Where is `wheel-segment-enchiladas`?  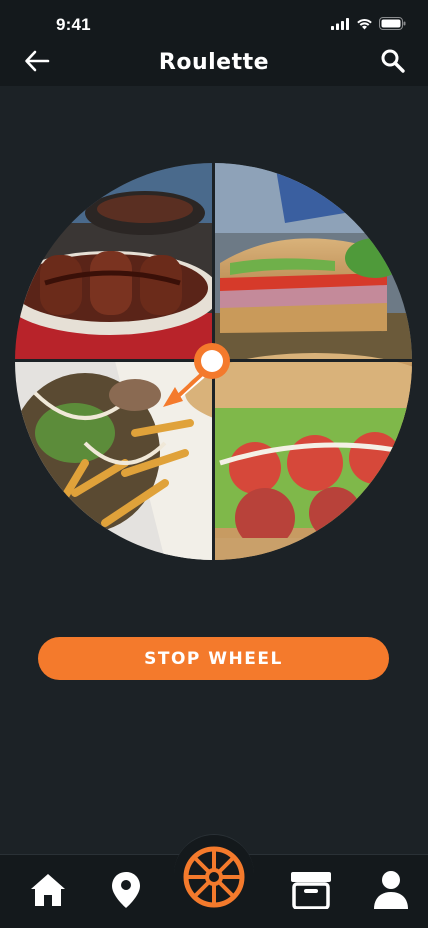 wheel-segment-enchiladas is located at coordinates (117, 261).